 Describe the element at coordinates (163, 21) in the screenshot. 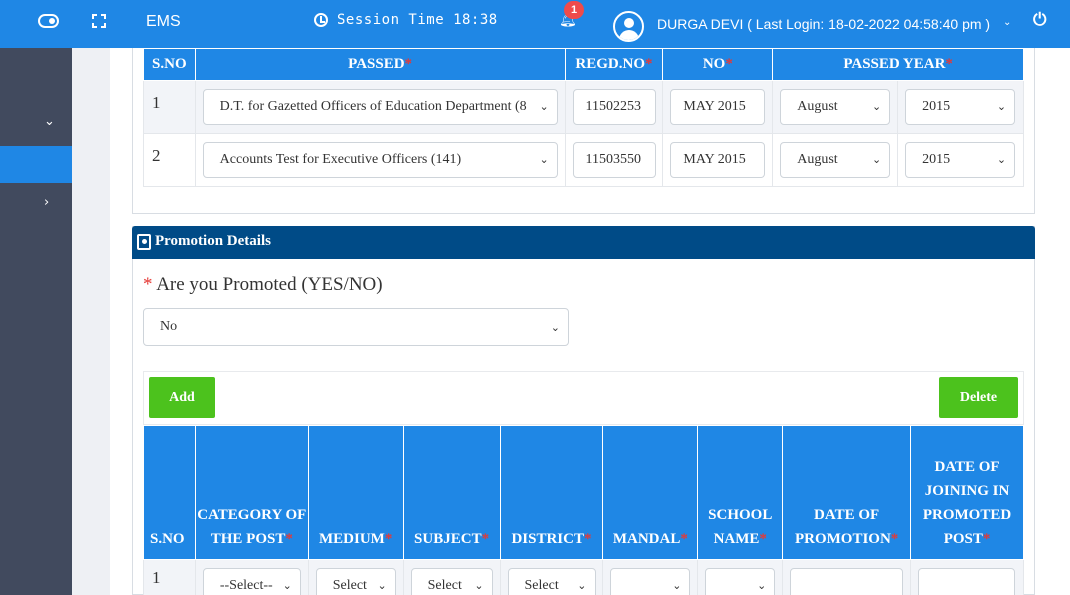

I see `brand-label: EMS` at that location.